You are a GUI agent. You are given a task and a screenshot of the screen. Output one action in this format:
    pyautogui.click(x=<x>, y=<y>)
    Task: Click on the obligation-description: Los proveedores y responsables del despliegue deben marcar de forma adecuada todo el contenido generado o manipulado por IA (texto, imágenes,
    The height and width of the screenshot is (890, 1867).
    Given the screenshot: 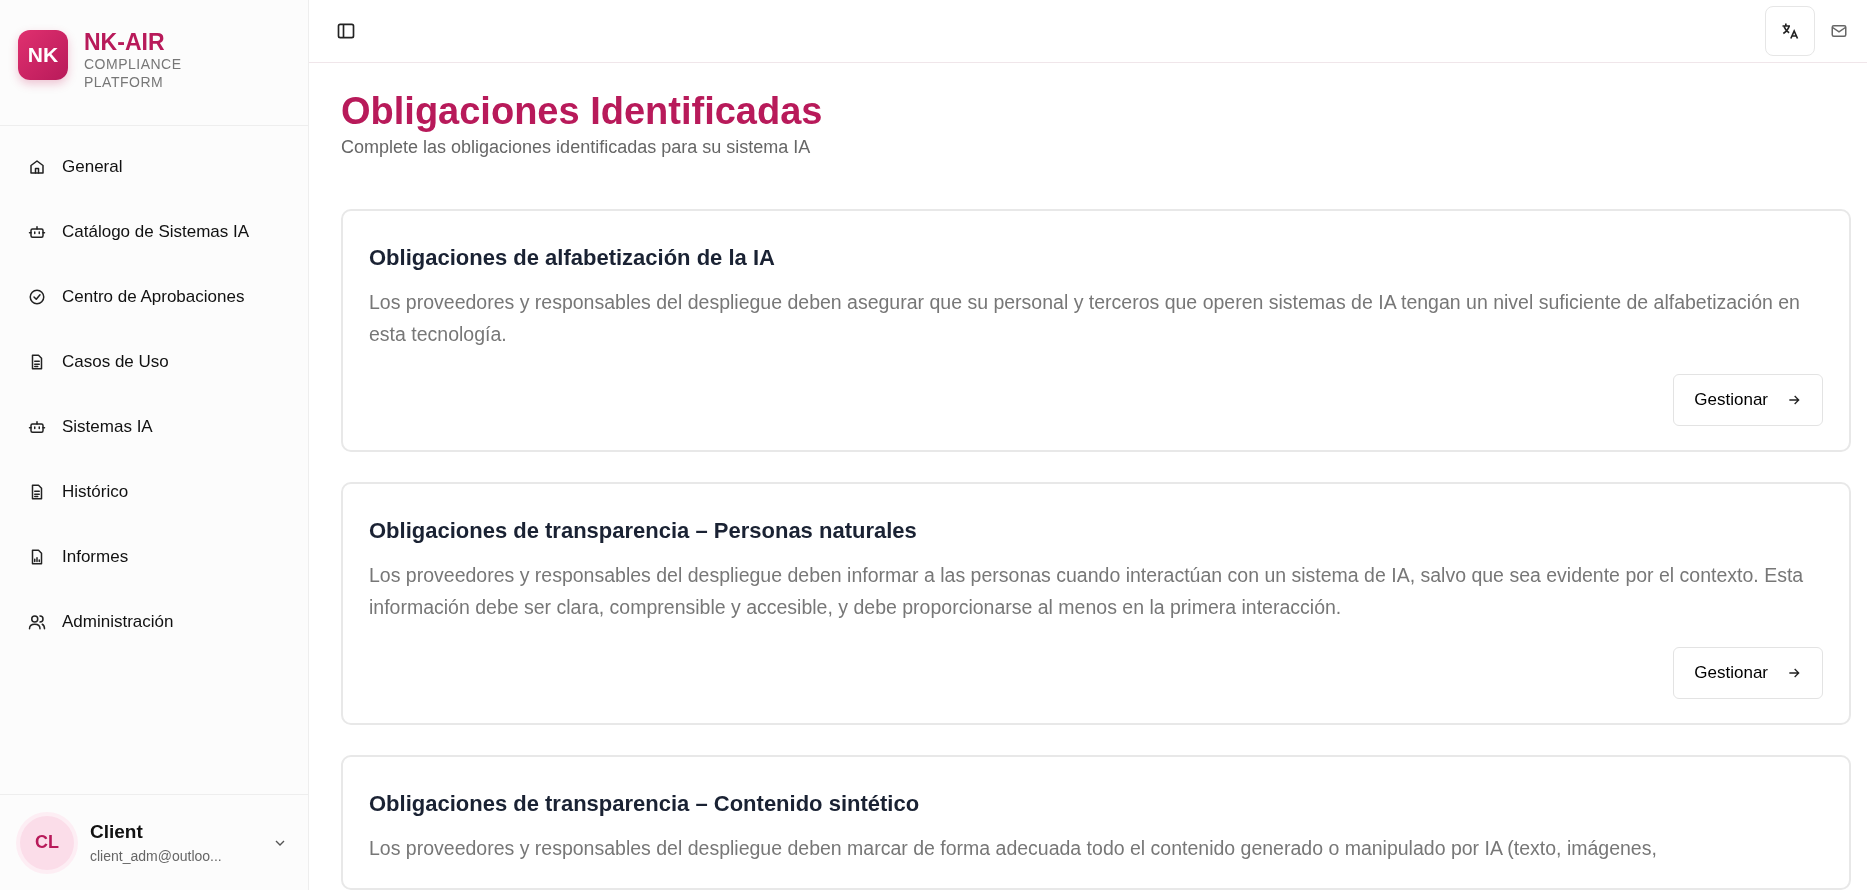 What is the action you would take?
    pyautogui.click(x=1013, y=848)
    